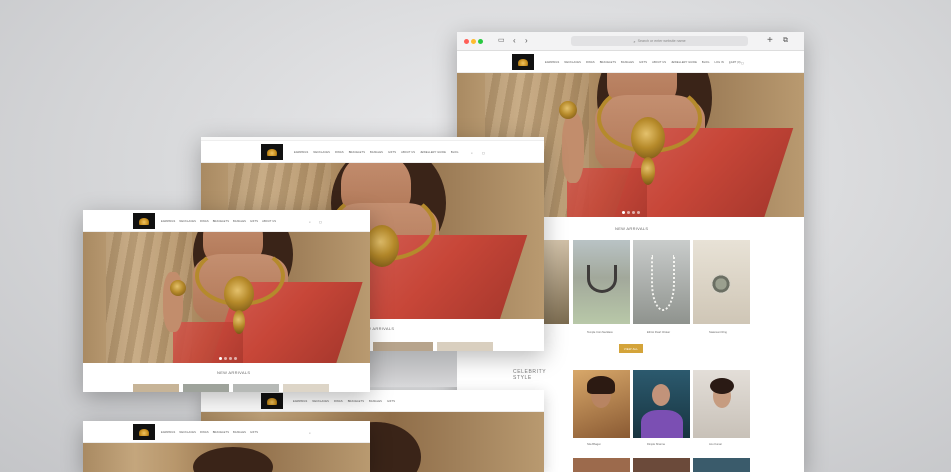 The width and height of the screenshot is (951, 472). I want to click on celebrity-name: Sita Bhagat, so click(593, 444).